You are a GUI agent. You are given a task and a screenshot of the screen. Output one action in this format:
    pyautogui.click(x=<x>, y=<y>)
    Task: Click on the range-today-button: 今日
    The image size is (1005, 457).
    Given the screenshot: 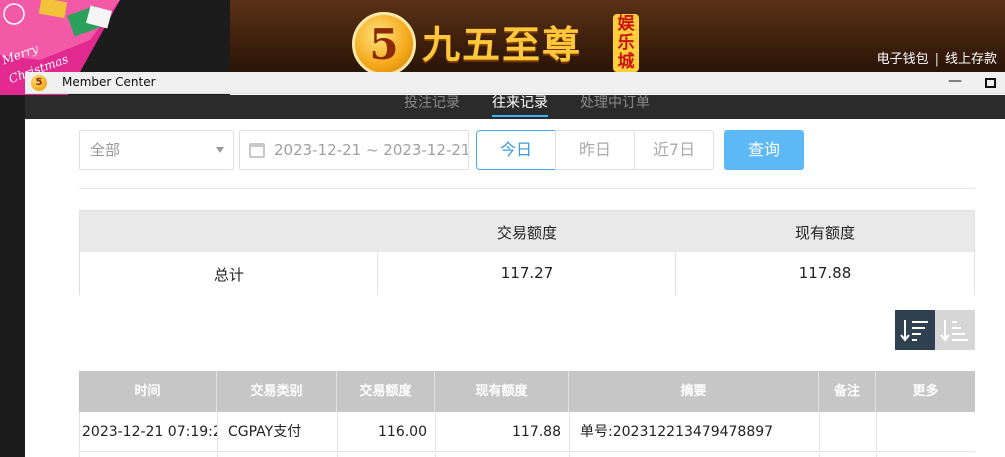 What is the action you would take?
    pyautogui.click(x=516, y=150)
    